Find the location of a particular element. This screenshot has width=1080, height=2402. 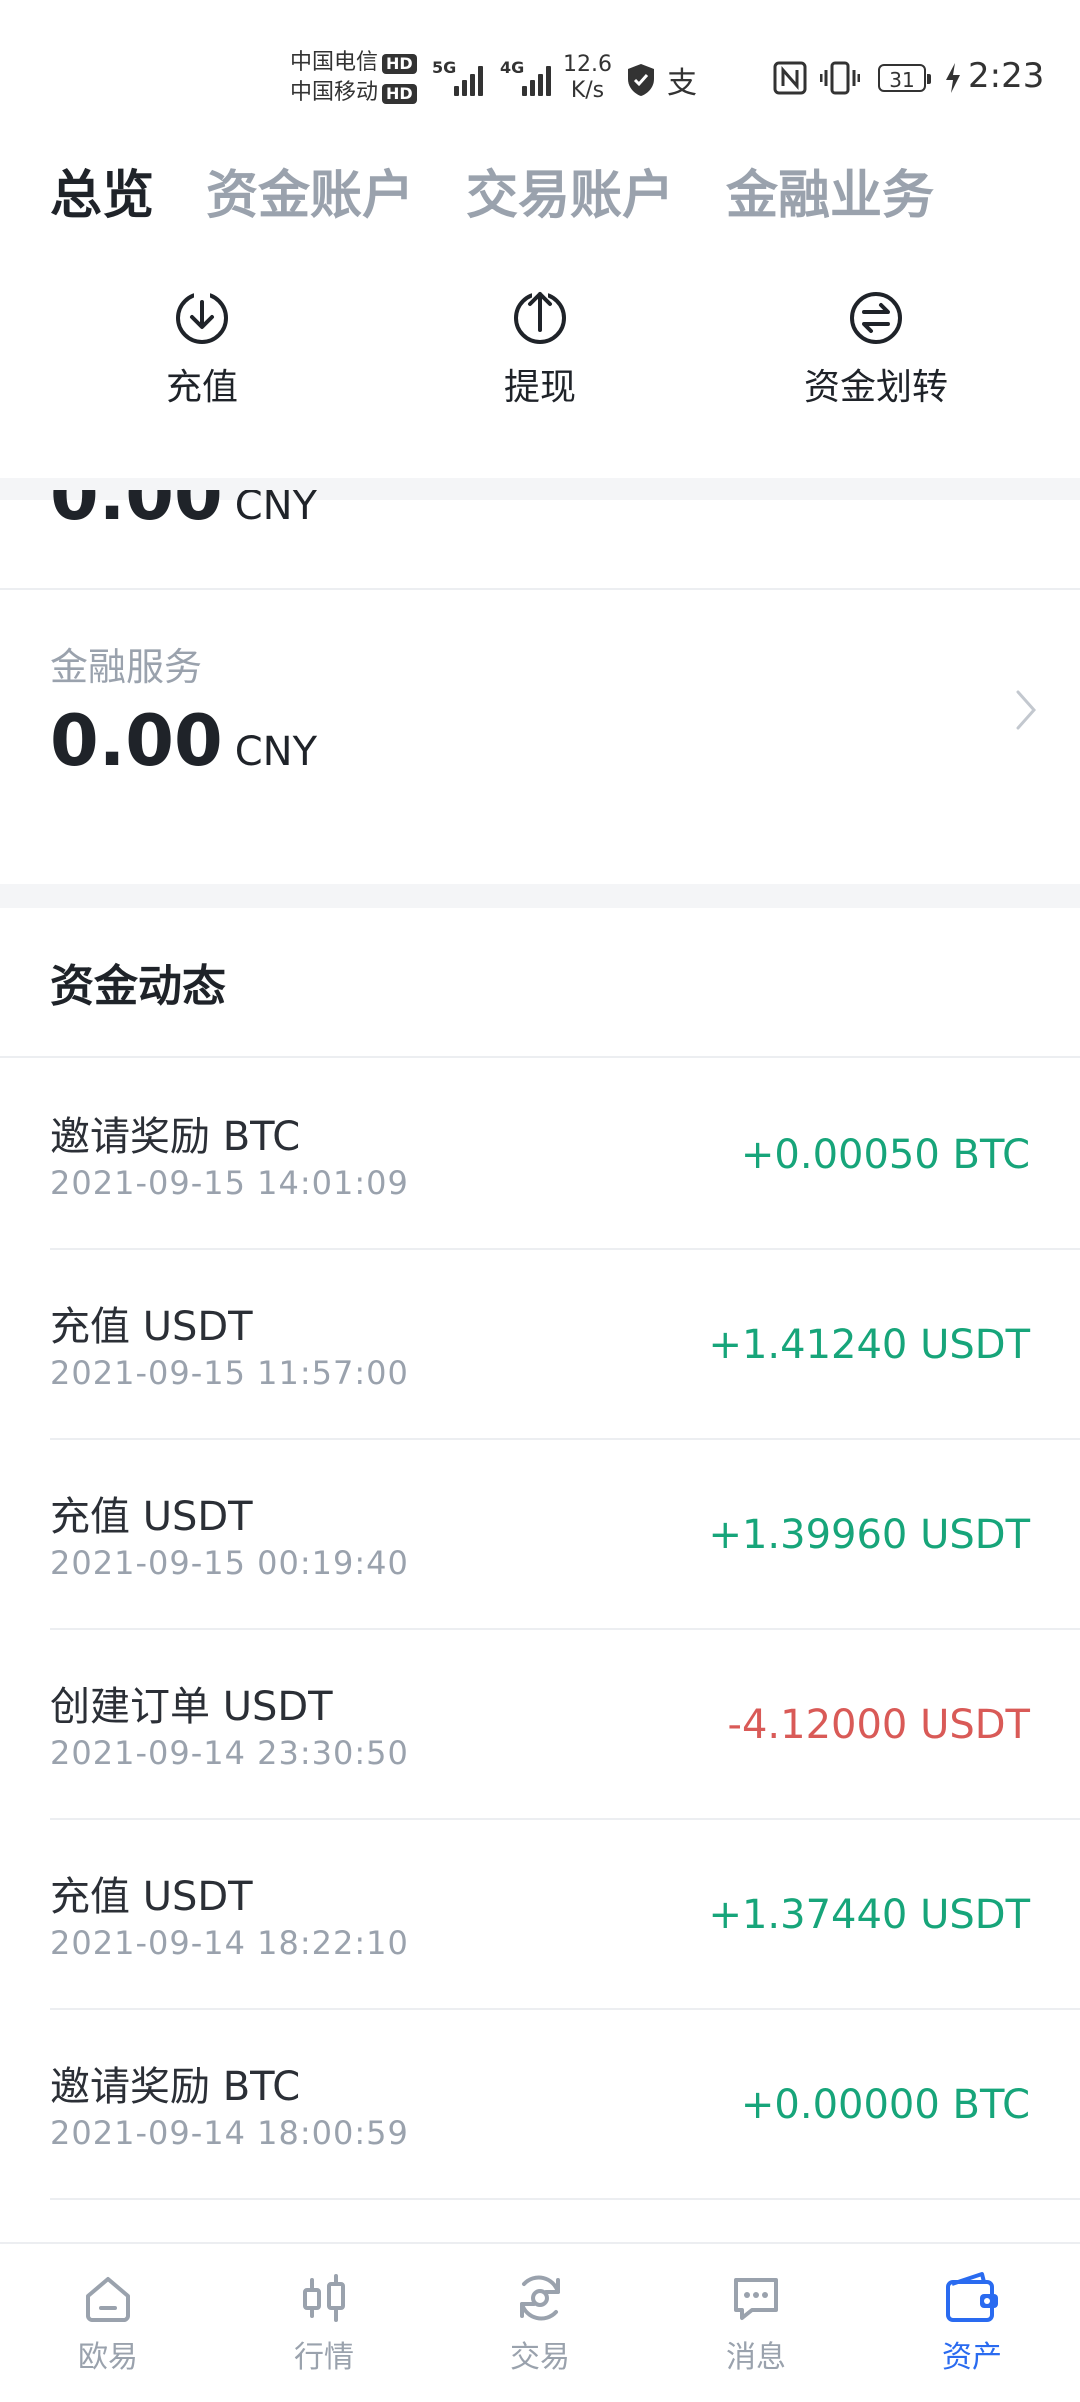

bottom-nav: 欧易 行情 交易 消息 资产 is located at coordinates (540, 2322).